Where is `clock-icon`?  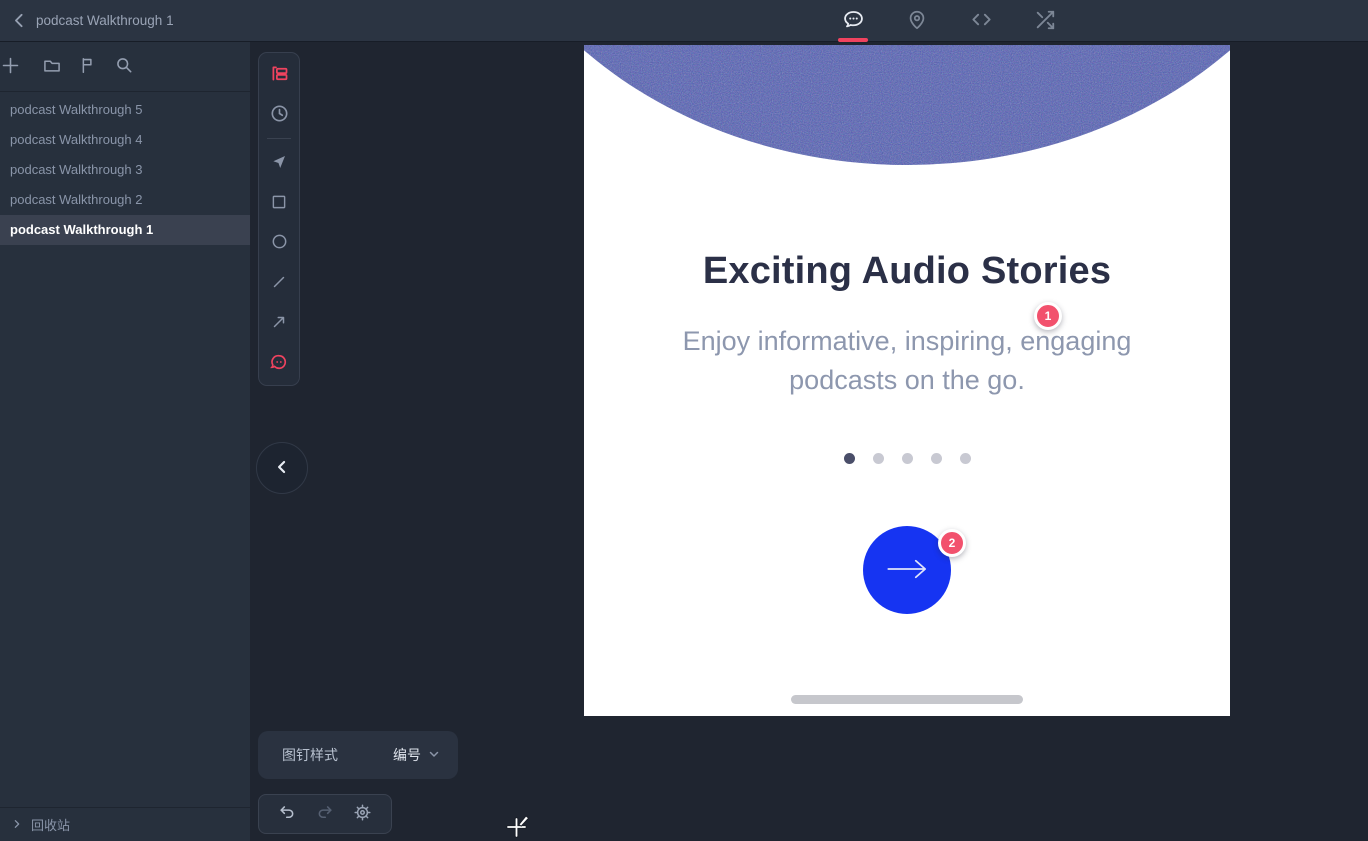 clock-icon is located at coordinates (279, 115).